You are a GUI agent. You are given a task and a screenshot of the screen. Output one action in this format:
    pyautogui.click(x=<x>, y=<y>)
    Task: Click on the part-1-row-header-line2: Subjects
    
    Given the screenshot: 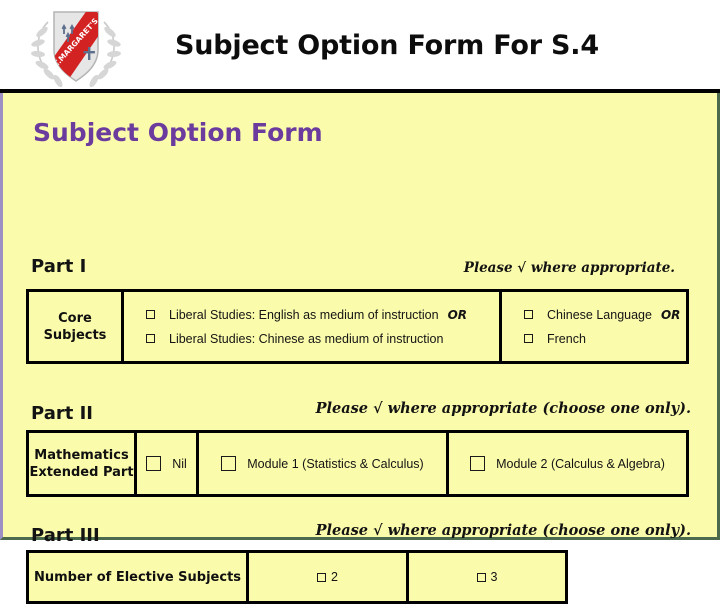 What is the action you would take?
    pyautogui.click(x=75, y=335)
    